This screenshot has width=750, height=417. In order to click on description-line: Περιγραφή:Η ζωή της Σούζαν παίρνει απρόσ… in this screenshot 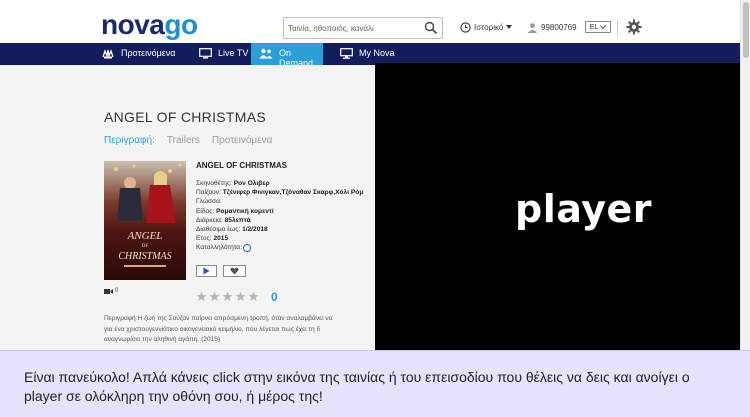, I will do `click(218, 318)`.